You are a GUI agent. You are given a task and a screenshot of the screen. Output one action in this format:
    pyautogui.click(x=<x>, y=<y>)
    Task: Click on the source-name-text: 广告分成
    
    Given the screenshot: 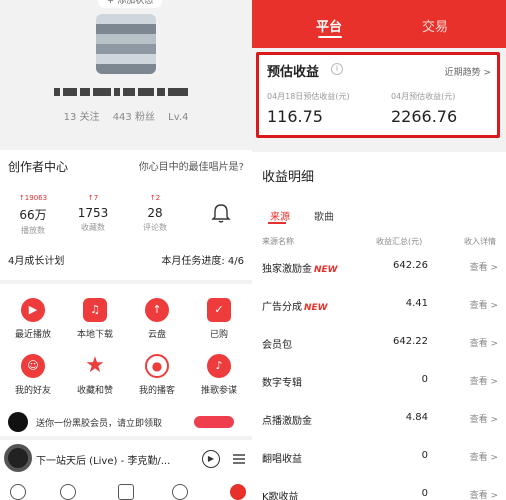 What is the action you would take?
    pyautogui.click(x=282, y=307)
    